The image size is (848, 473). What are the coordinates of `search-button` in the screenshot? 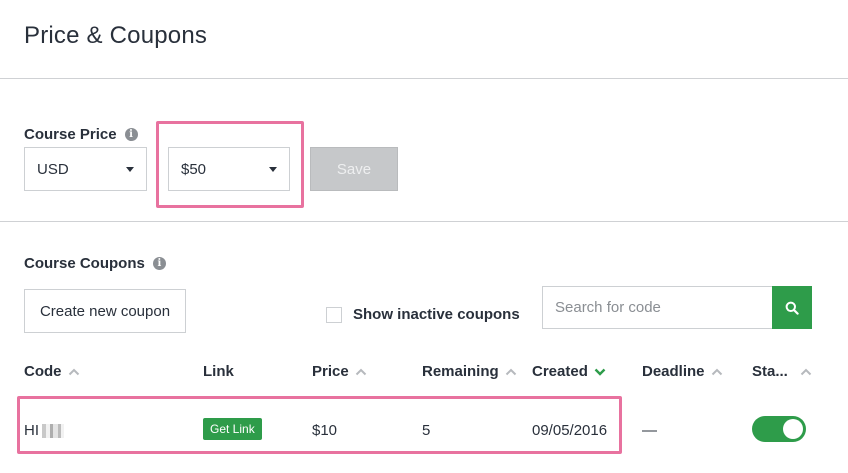 It's located at (792, 307).